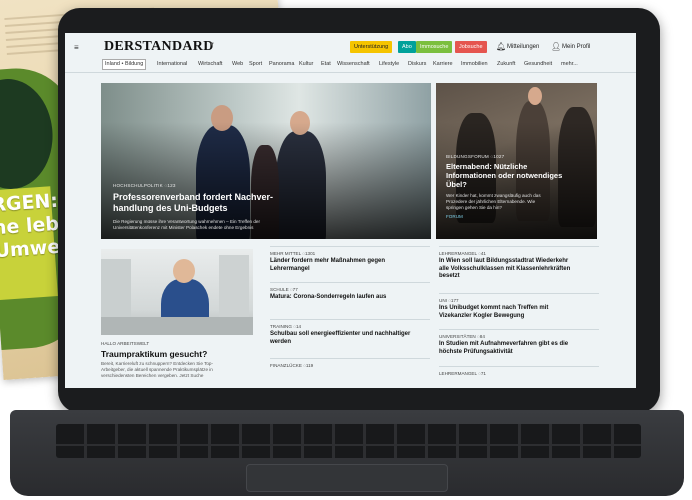 This screenshot has height=500, width=692. I want to click on lead-kicker: HOCHSCHULPOLITIK ◌123, so click(144, 185).